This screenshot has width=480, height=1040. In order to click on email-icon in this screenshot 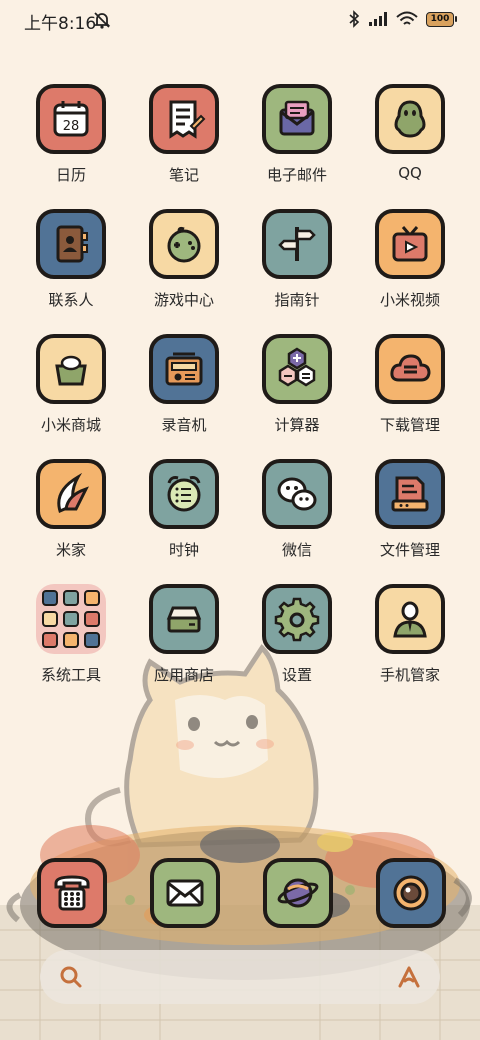, I will do `click(297, 119)`.